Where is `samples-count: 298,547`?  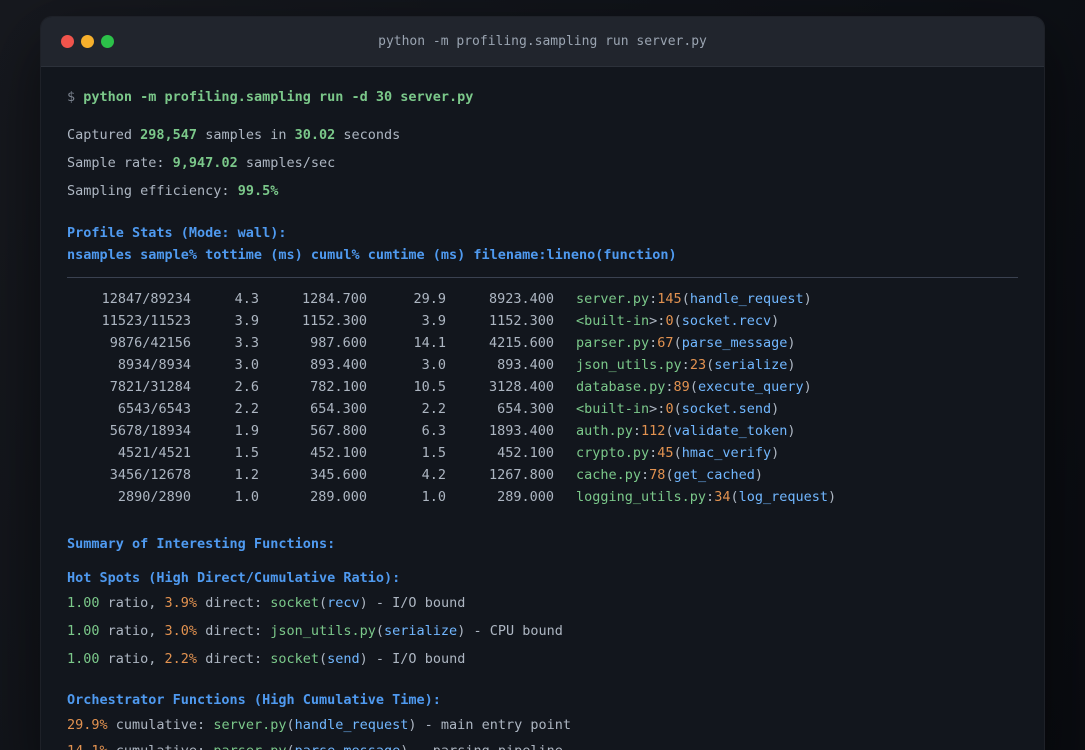
samples-count: 298,547 is located at coordinates (169, 135).